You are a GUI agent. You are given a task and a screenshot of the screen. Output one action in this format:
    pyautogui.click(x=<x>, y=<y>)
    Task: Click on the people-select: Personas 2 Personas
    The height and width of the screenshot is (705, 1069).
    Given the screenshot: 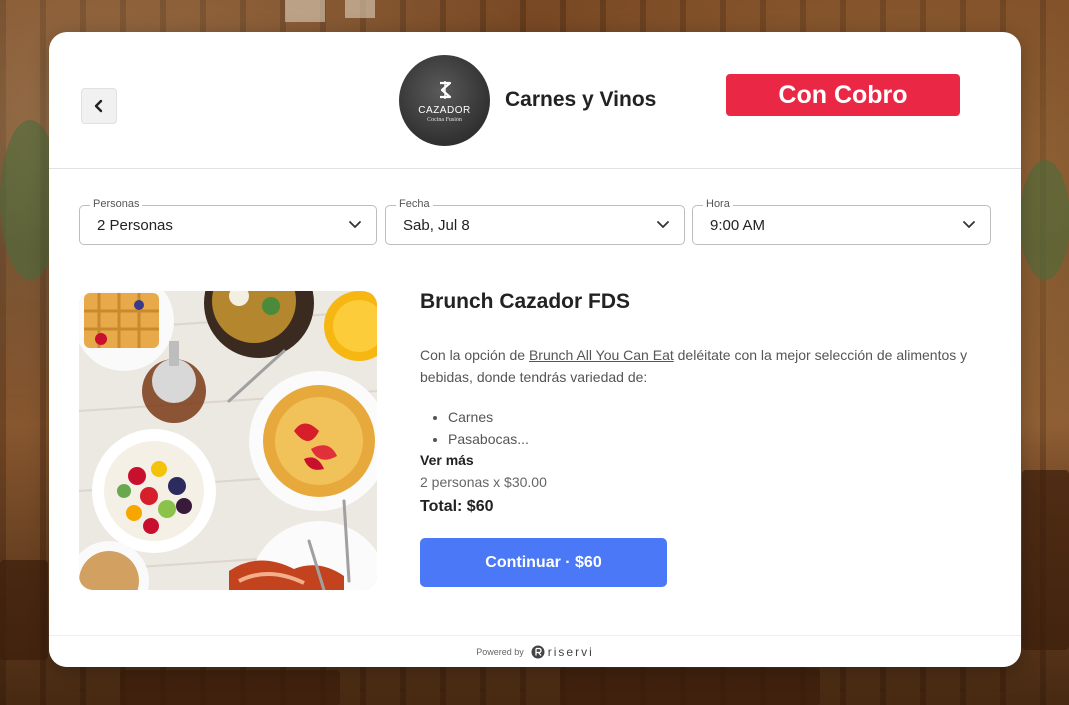 What is the action you would take?
    pyautogui.click(x=228, y=221)
    